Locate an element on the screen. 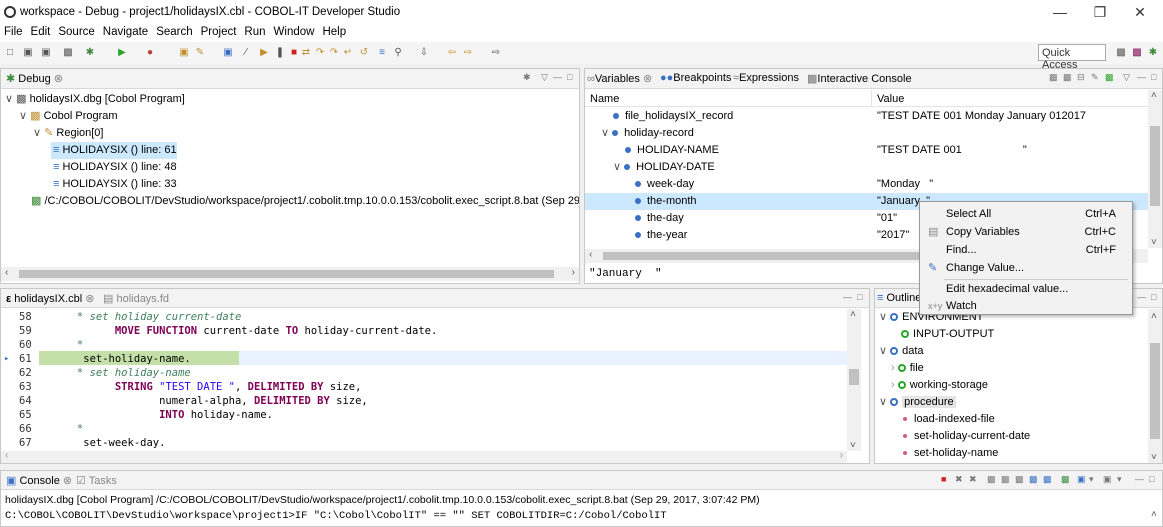 This screenshot has height=527, width=1163. outline-item: INPUT-OUTPUT is located at coordinates (947, 334).